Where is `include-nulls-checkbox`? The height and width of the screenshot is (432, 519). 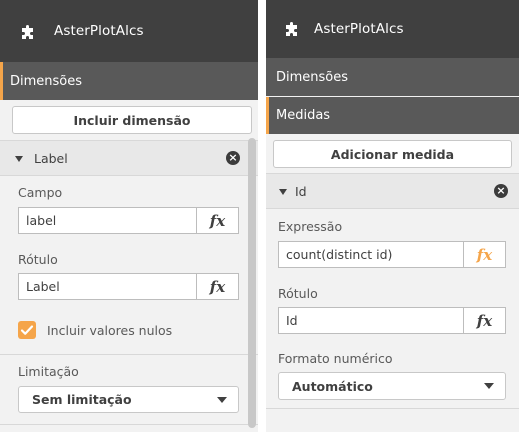 include-nulls-checkbox is located at coordinates (27, 330).